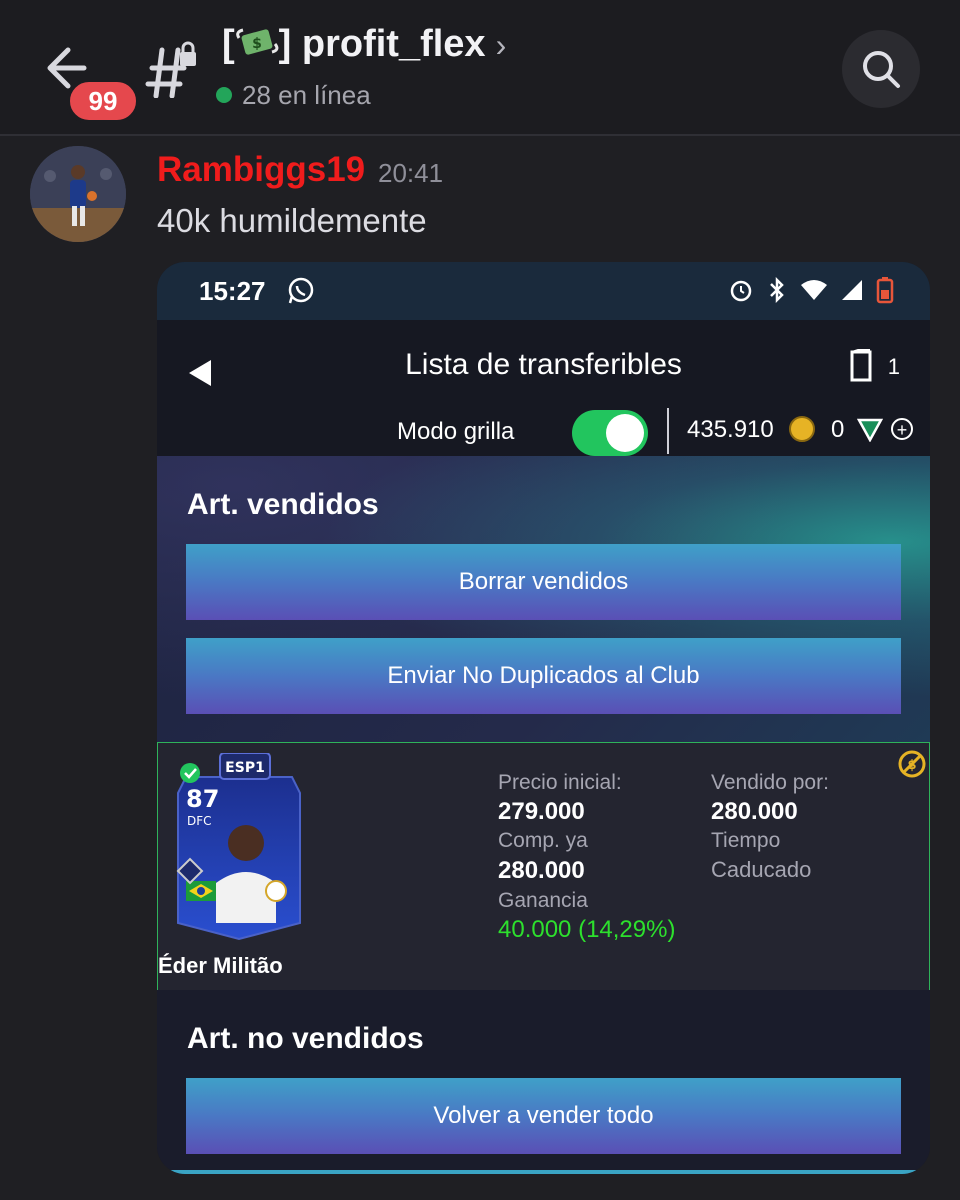 This screenshot has height=1200, width=960. I want to click on online-status: 28 en línea, so click(293, 95).